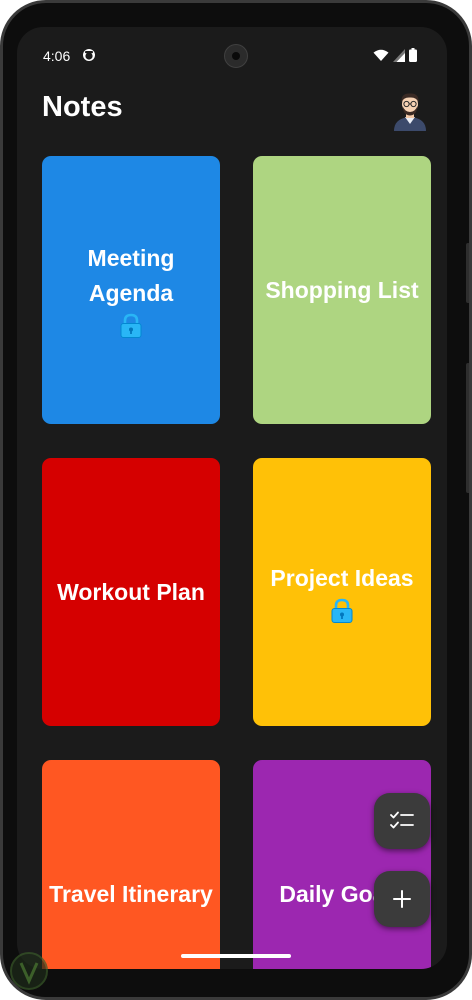 The height and width of the screenshot is (1000, 472). What do you see at coordinates (57, 56) in the screenshot?
I see `status-time: 4:06` at bounding box center [57, 56].